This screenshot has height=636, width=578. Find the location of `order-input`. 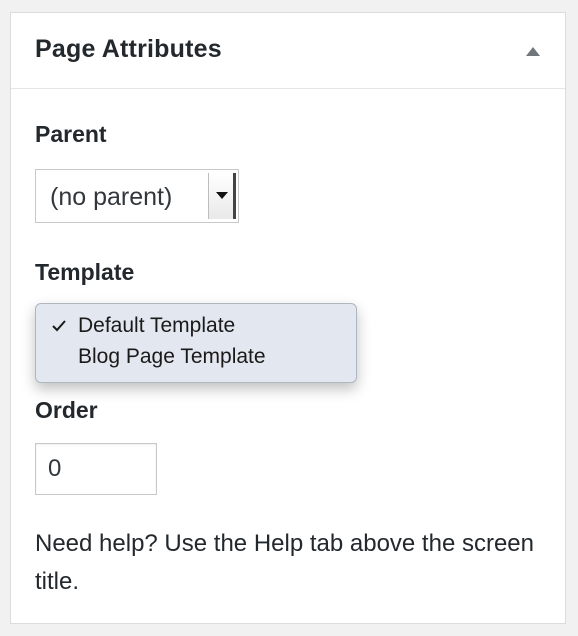

order-input is located at coordinates (96, 469).